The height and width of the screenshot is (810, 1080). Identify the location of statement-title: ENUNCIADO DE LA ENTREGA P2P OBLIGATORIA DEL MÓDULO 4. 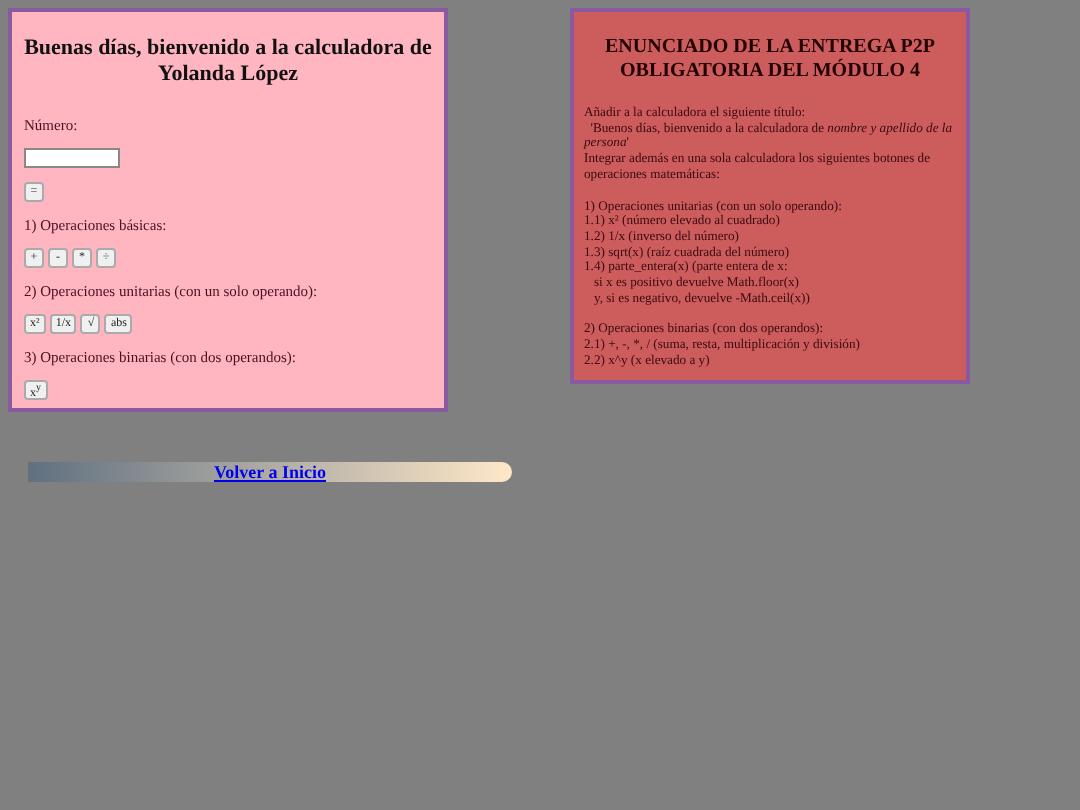
(770, 60).